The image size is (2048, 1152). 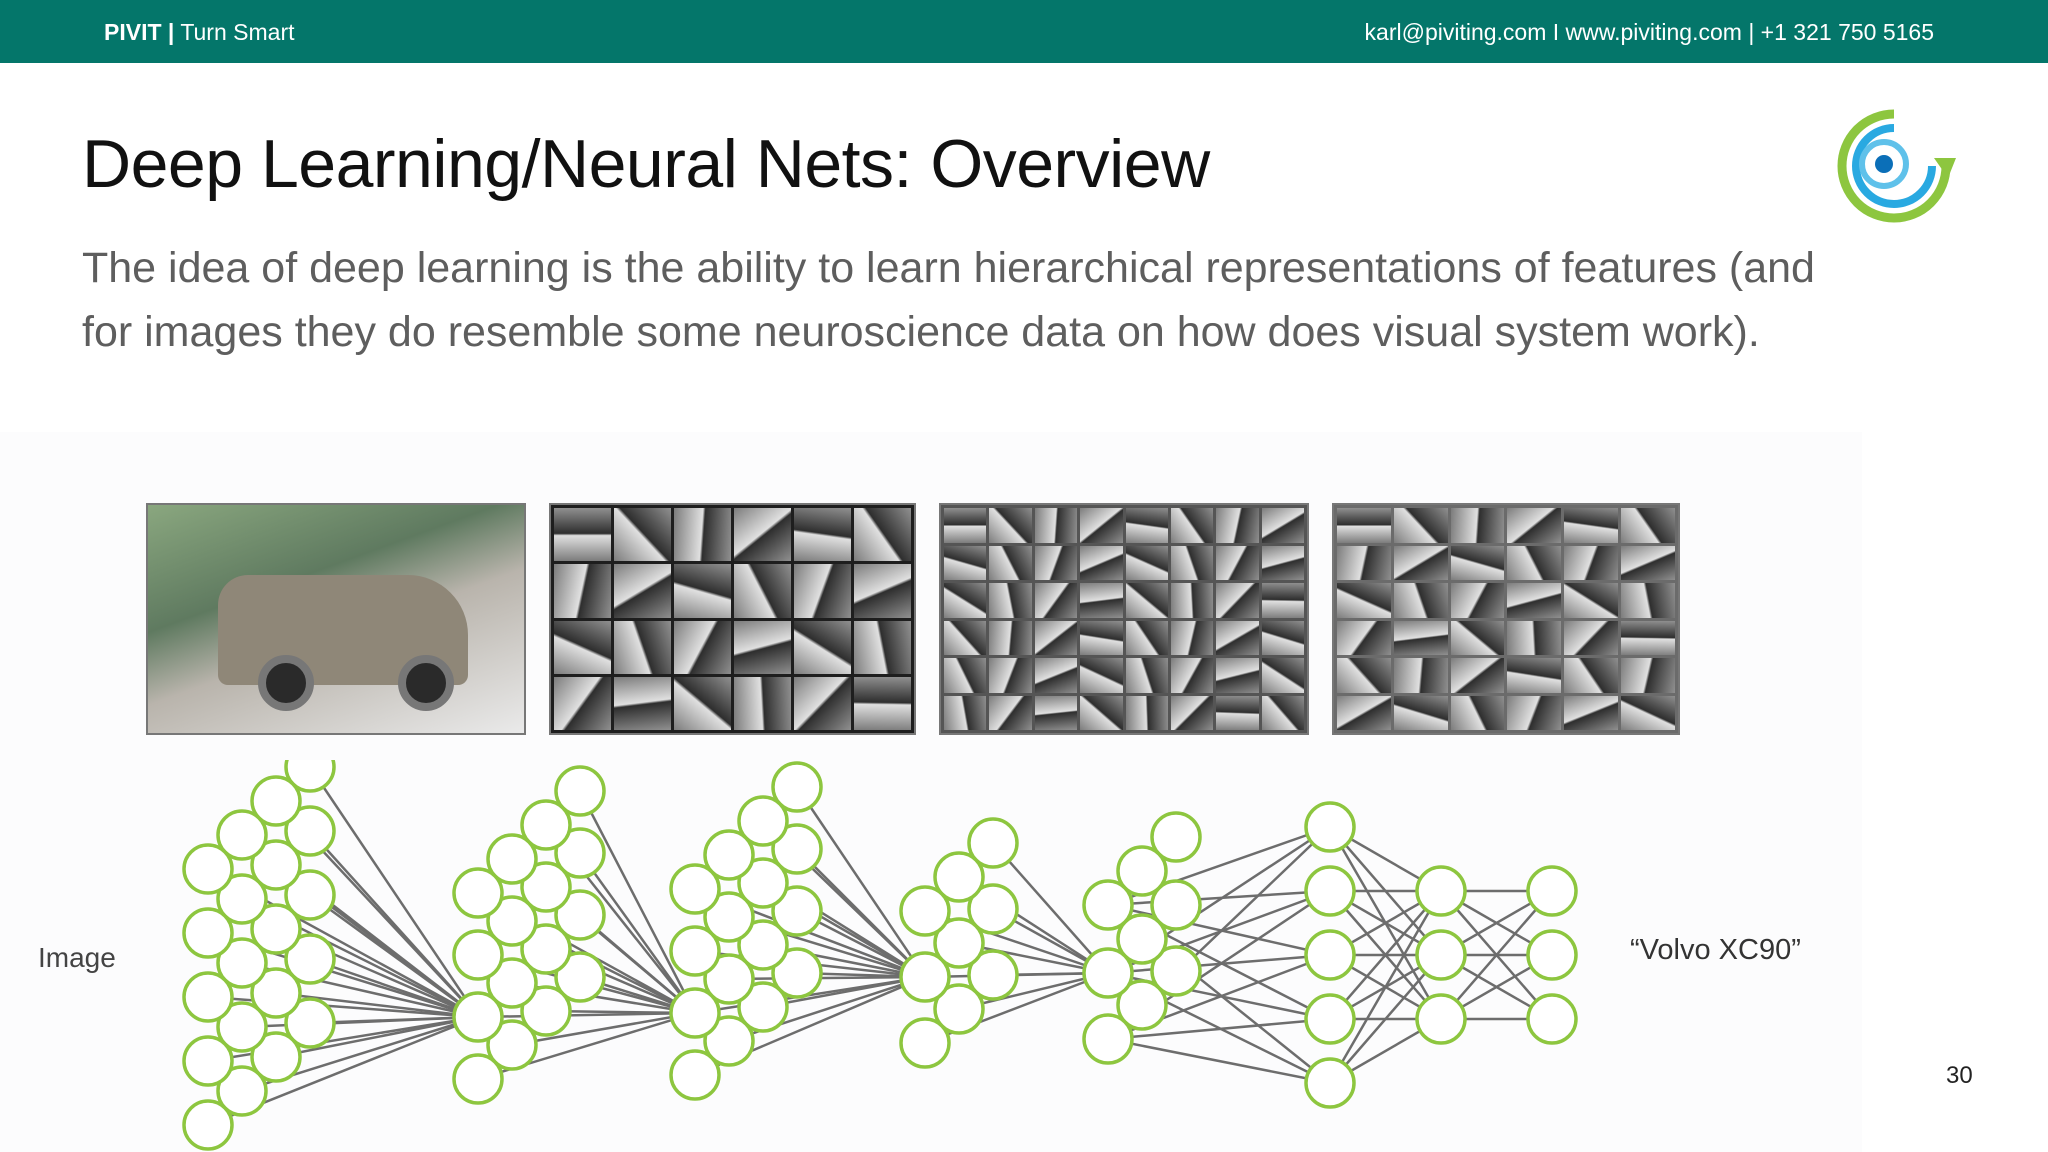 I want to click on pivit-logo-icon, so click(x=1896, y=166).